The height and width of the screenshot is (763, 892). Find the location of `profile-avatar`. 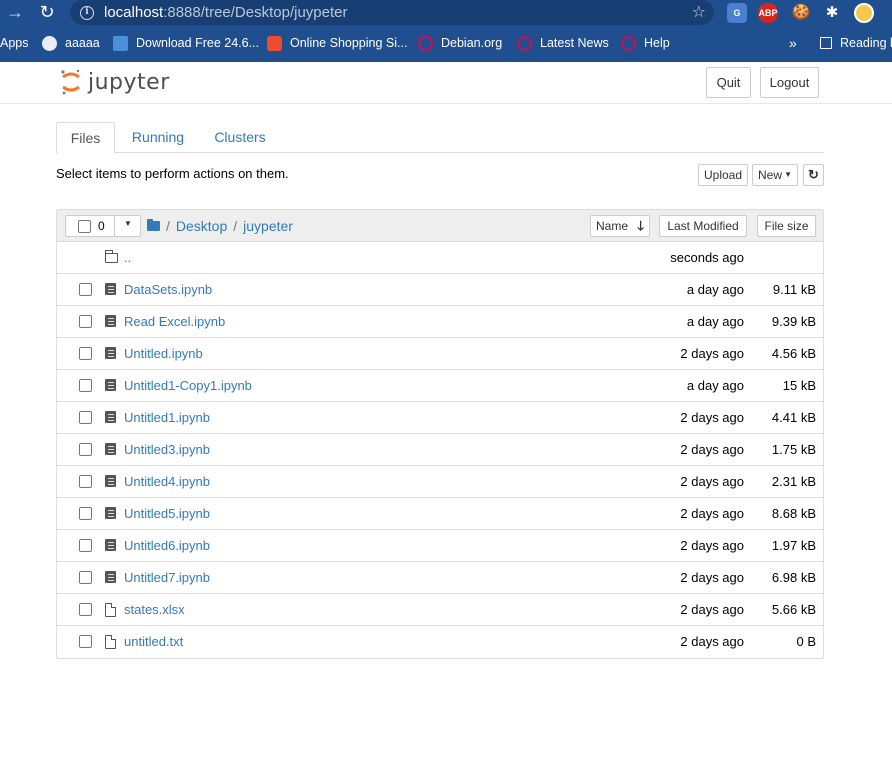

profile-avatar is located at coordinates (864, 13).